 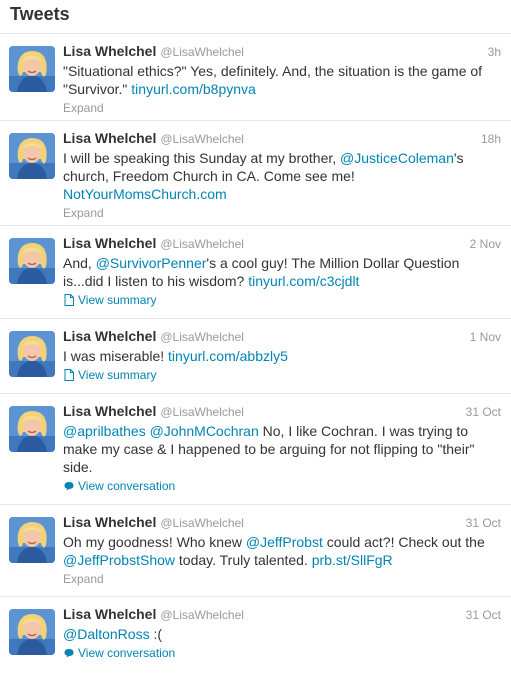 What do you see at coordinates (154, 542) in the screenshot?
I see `tweet-text-segment: Oh my goodness! Who knew` at bounding box center [154, 542].